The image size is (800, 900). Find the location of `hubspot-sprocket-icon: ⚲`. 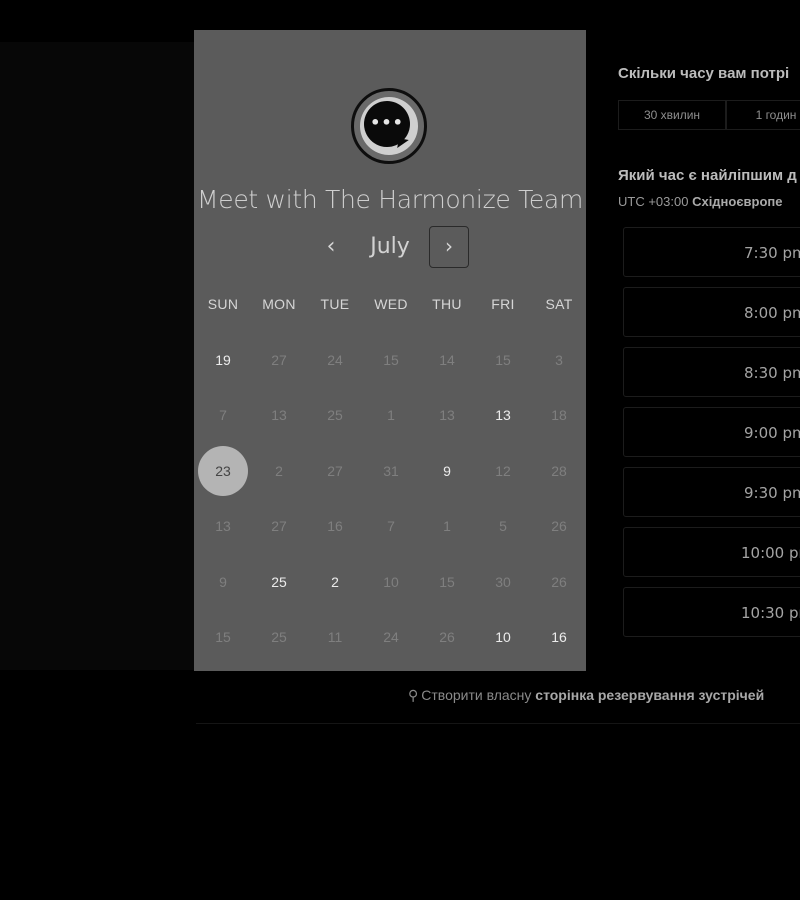

hubspot-sprocket-icon: ⚲ is located at coordinates (413, 696).